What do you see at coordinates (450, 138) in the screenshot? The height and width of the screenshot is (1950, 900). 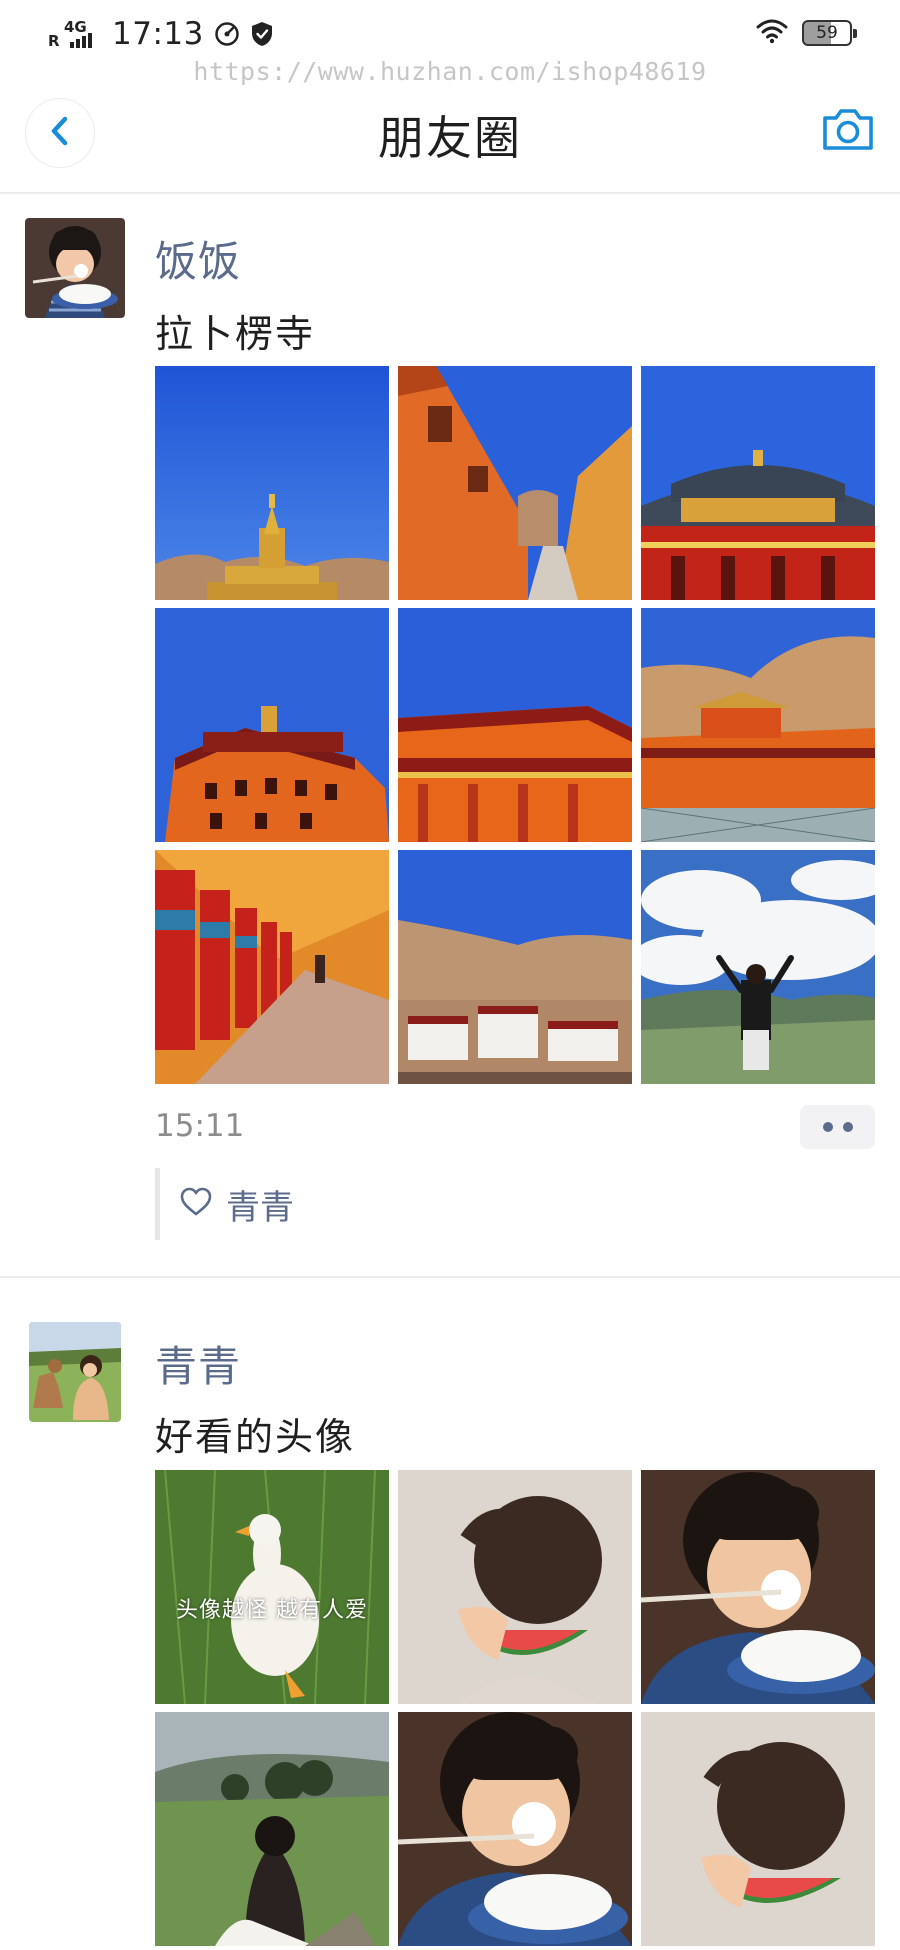 I see `page-title: 朋友圈` at bounding box center [450, 138].